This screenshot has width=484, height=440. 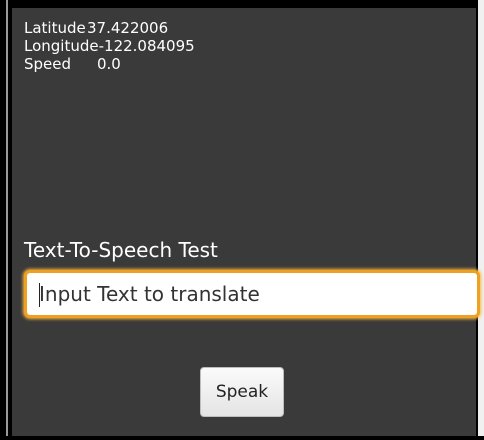 What do you see at coordinates (242, 4) in the screenshot?
I see `frame-top` at bounding box center [242, 4].